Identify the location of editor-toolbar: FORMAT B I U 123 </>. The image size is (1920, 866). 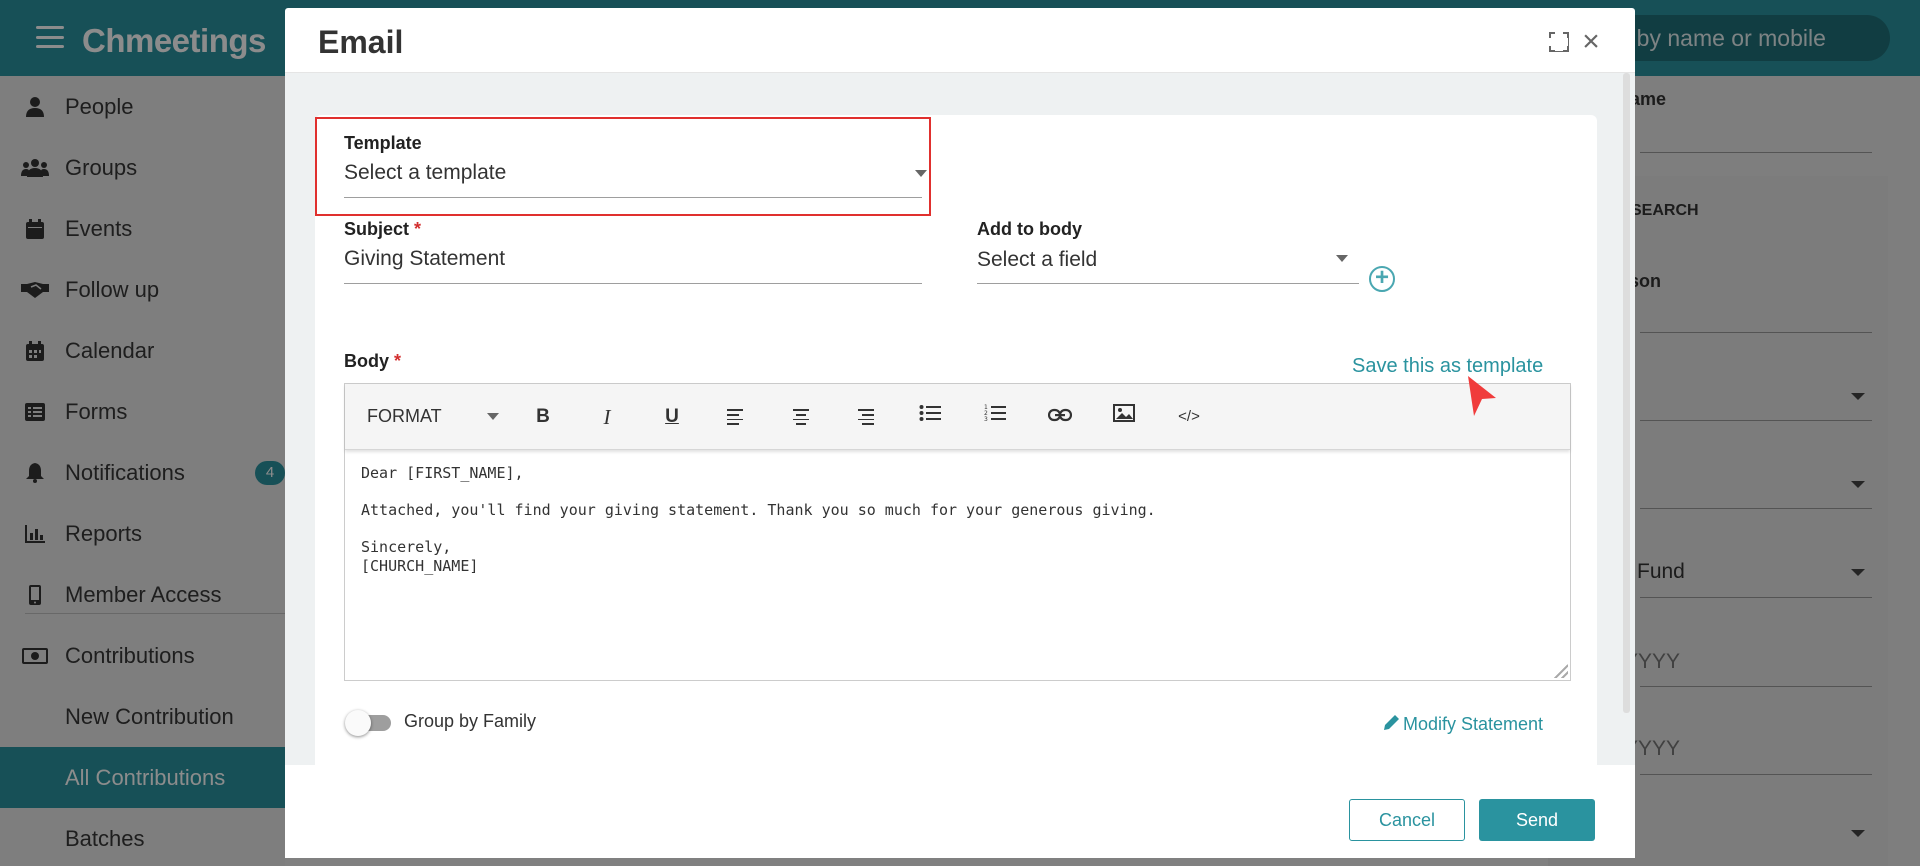
(957, 417).